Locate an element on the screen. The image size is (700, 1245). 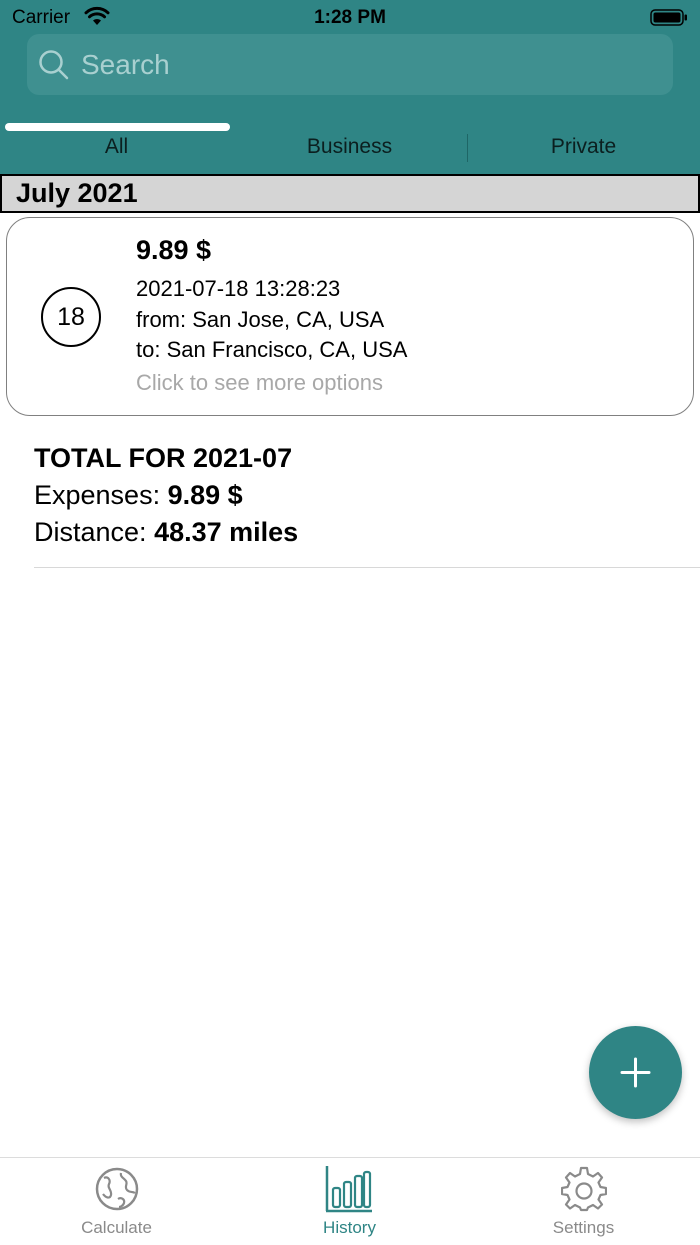
battery-icon is located at coordinates (668, 17).